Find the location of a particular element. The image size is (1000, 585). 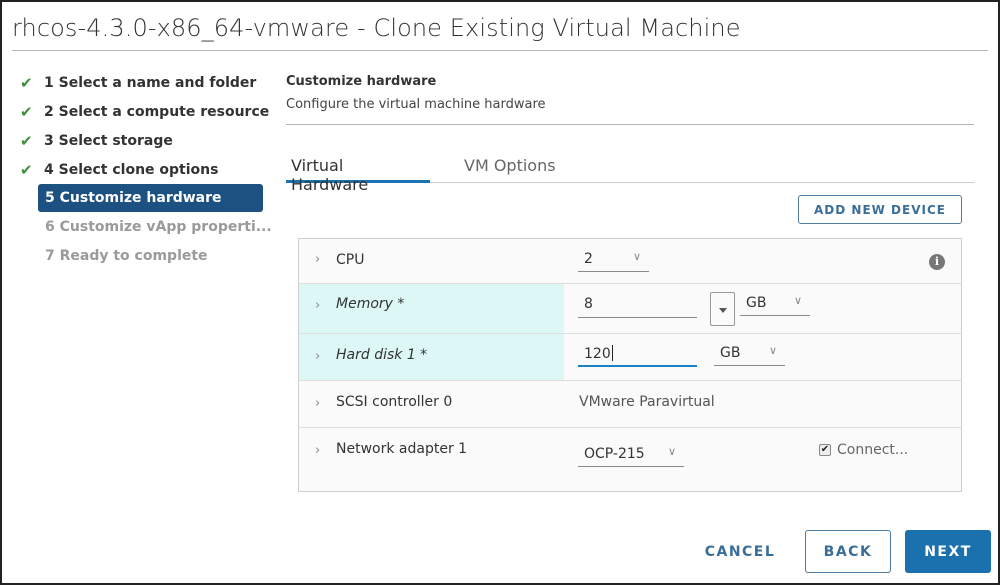

wizard-step-2: ✔ 2 Select a compute resource is located at coordinates (145, 111).